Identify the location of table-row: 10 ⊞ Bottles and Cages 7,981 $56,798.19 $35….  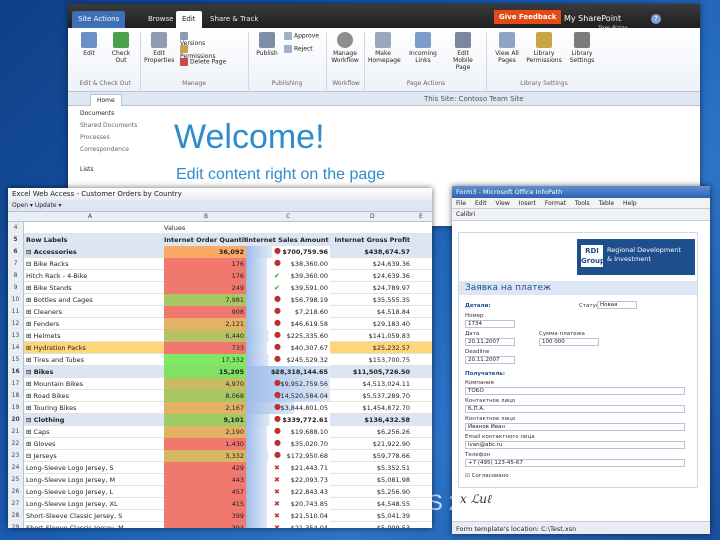
(220, 300).